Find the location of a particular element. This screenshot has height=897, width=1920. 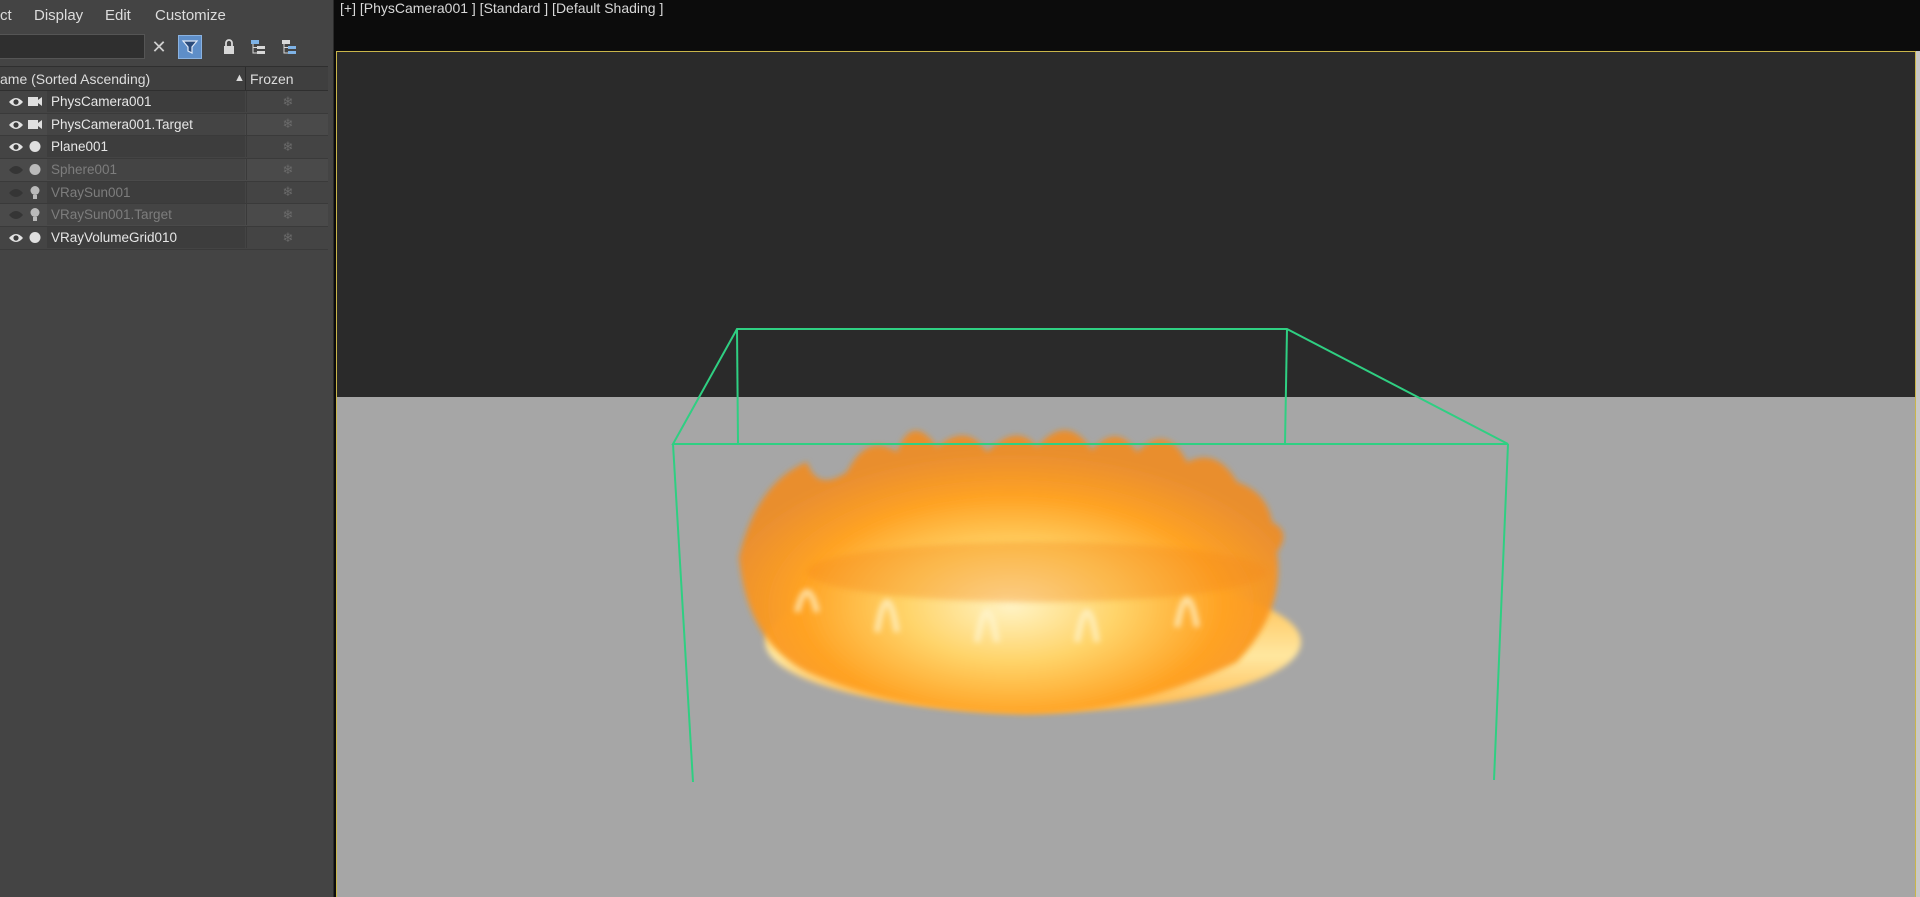

object-name-cell: VRayVolumeGrid010 is located at coordinates (146, 238).